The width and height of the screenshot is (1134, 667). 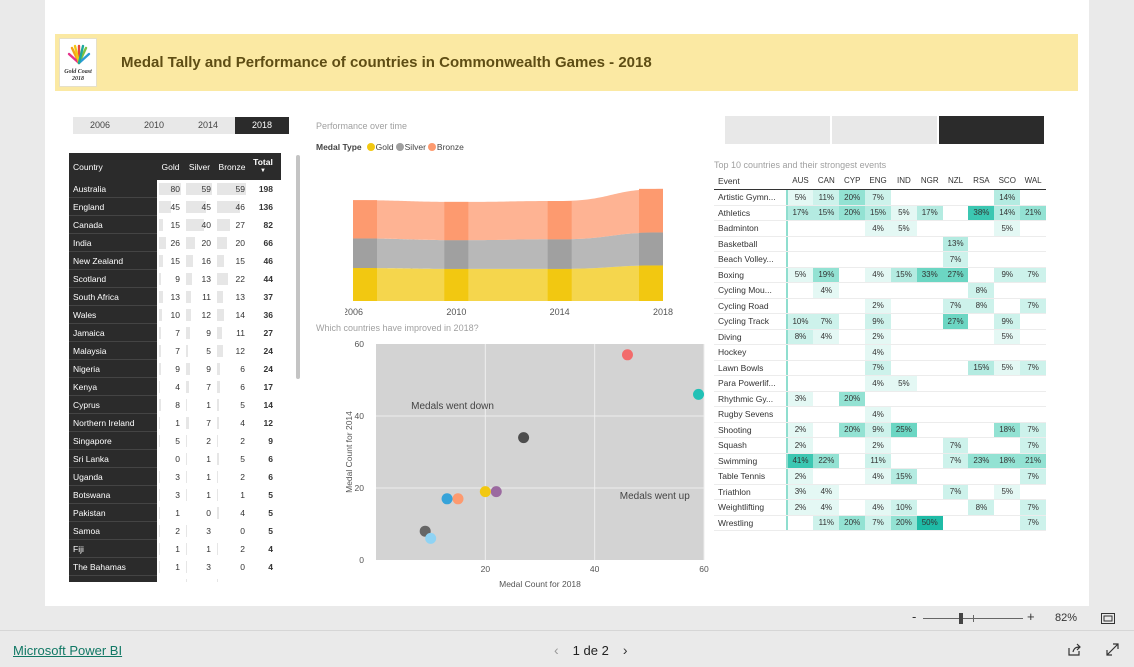 I want to click on country-col-can: CAN, so click(x=826, y=180).